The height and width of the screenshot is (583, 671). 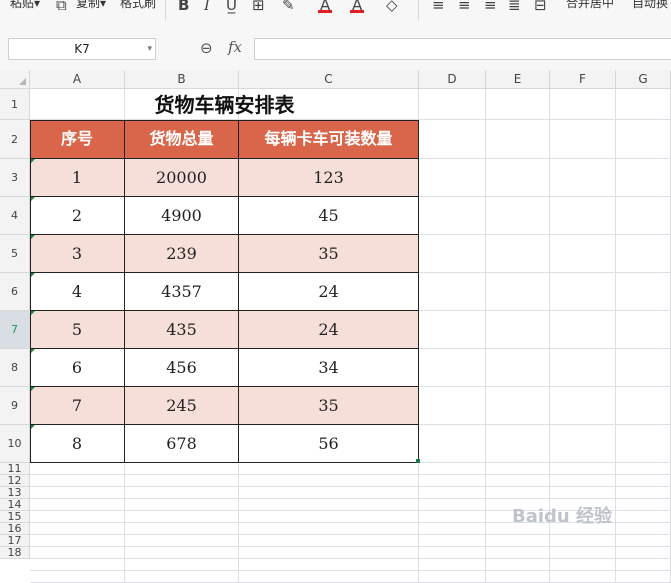 I want to click on cell-value: 7, so click(x=77, y=405).